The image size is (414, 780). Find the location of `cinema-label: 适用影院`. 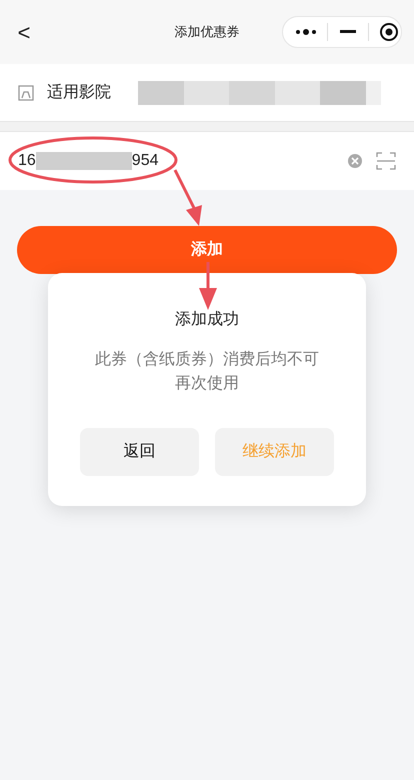

cinema-label: 适用影院 is located at coordinates (79, 92).